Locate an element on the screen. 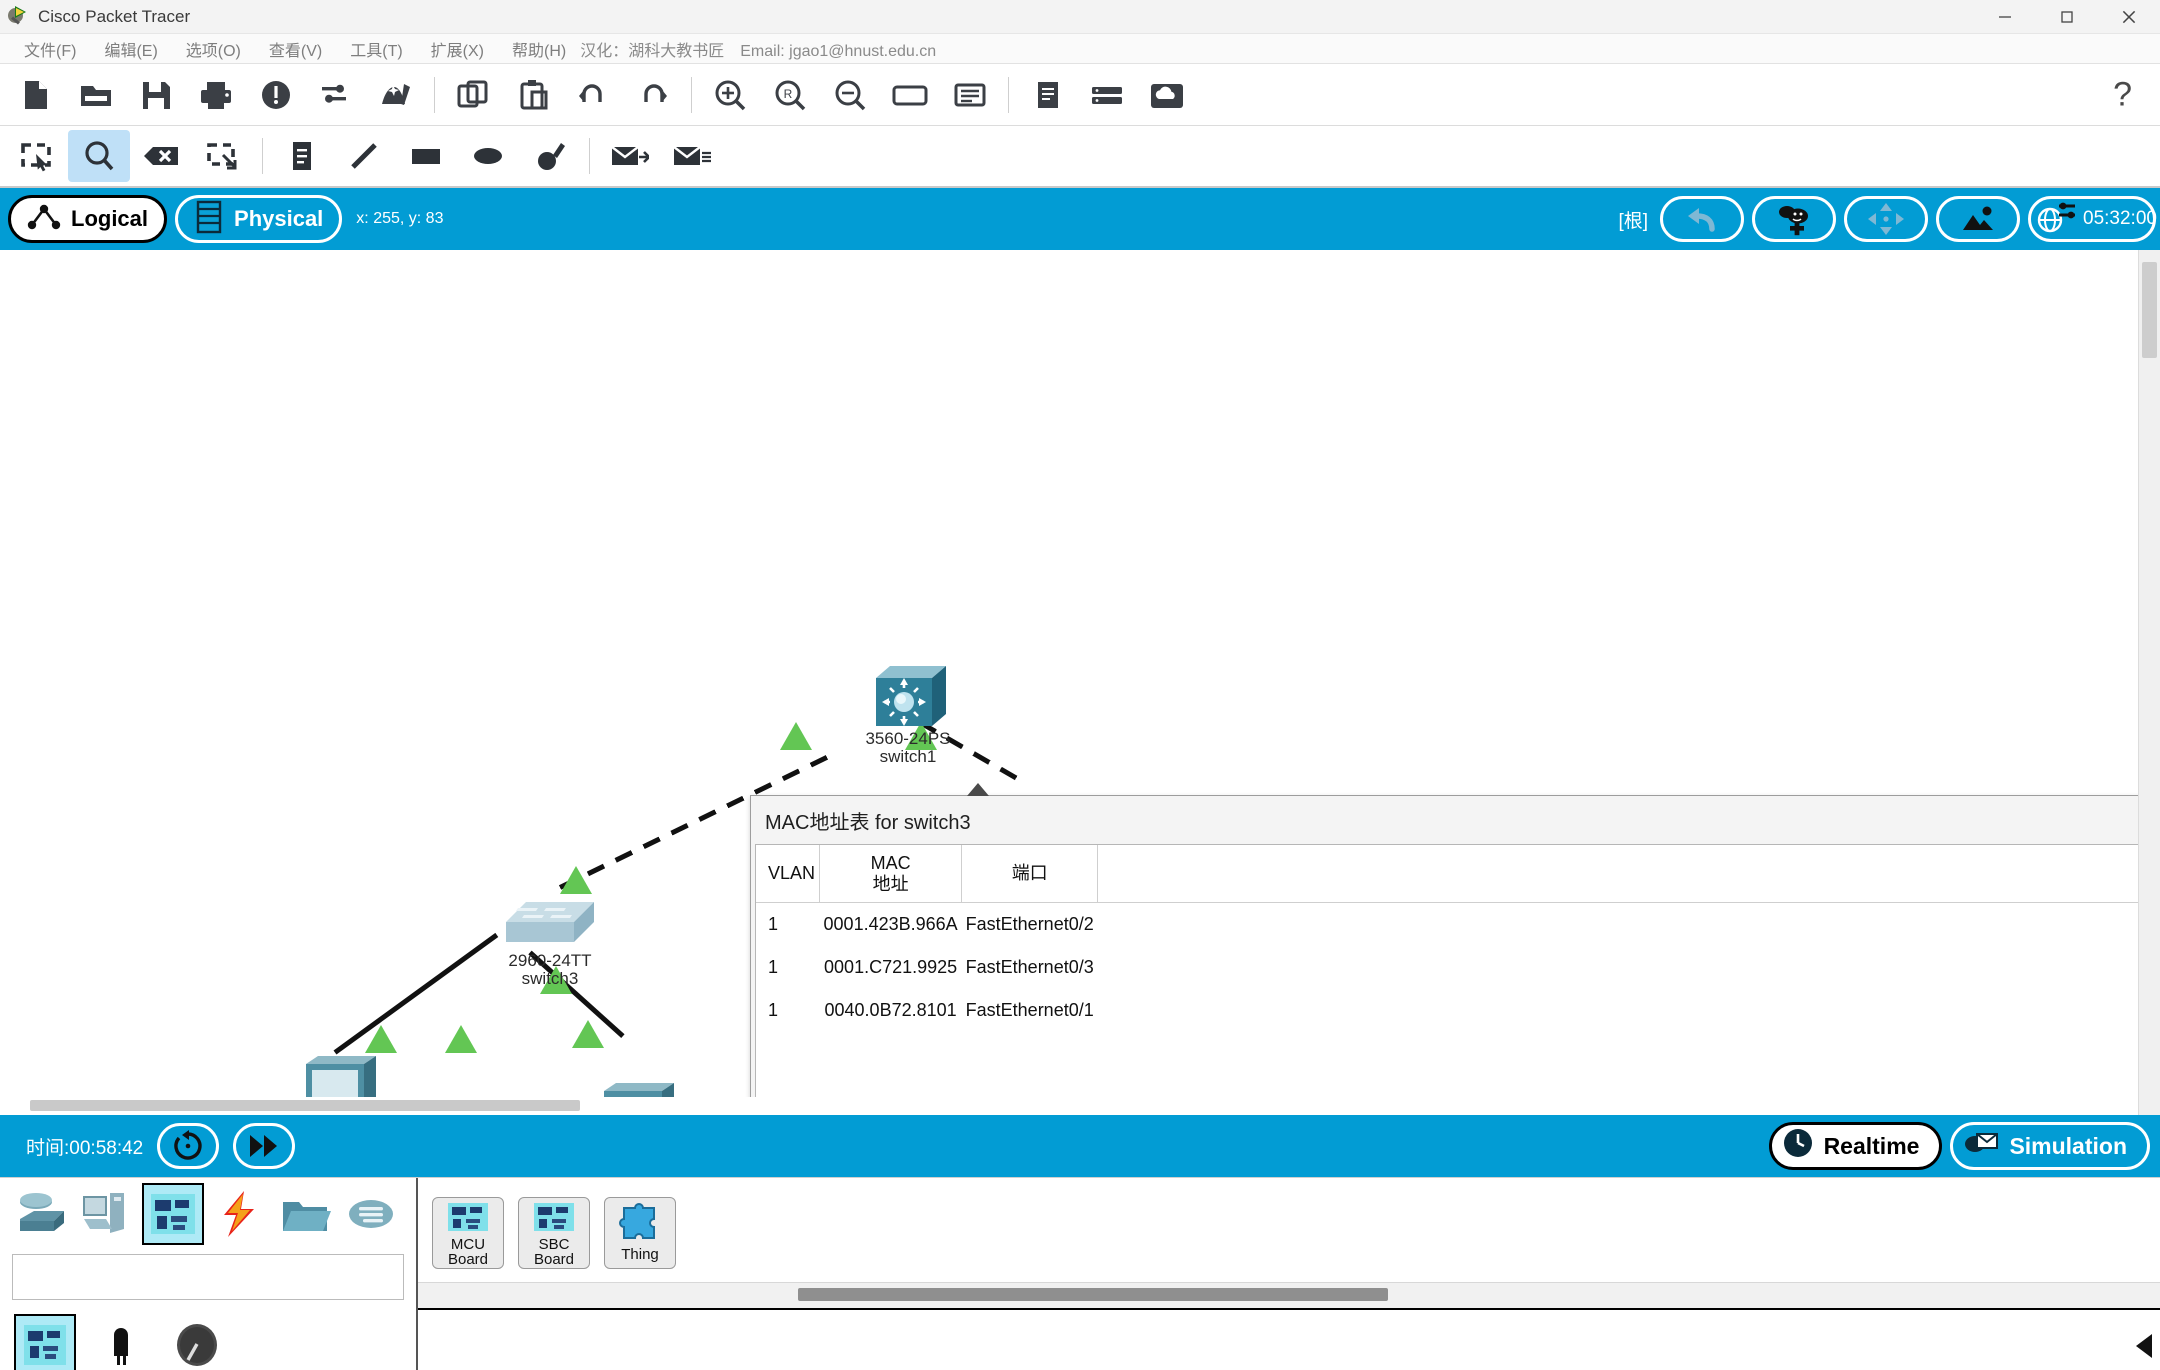 This screenshot has height=1370, width=2160. help-question-icon: ? is located at coordinates (2122, 94).